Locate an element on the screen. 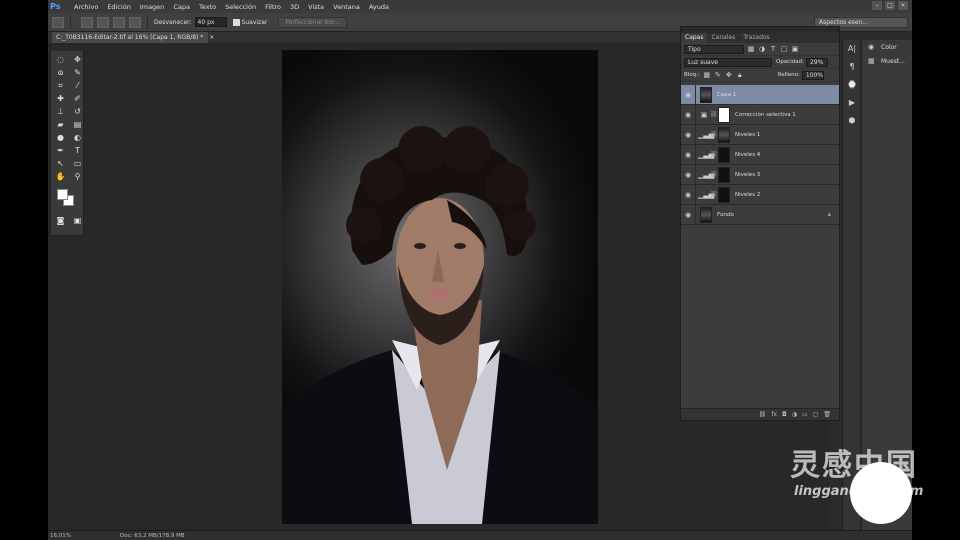  link-icon: ⛓ is located at coordinates (763, 414).